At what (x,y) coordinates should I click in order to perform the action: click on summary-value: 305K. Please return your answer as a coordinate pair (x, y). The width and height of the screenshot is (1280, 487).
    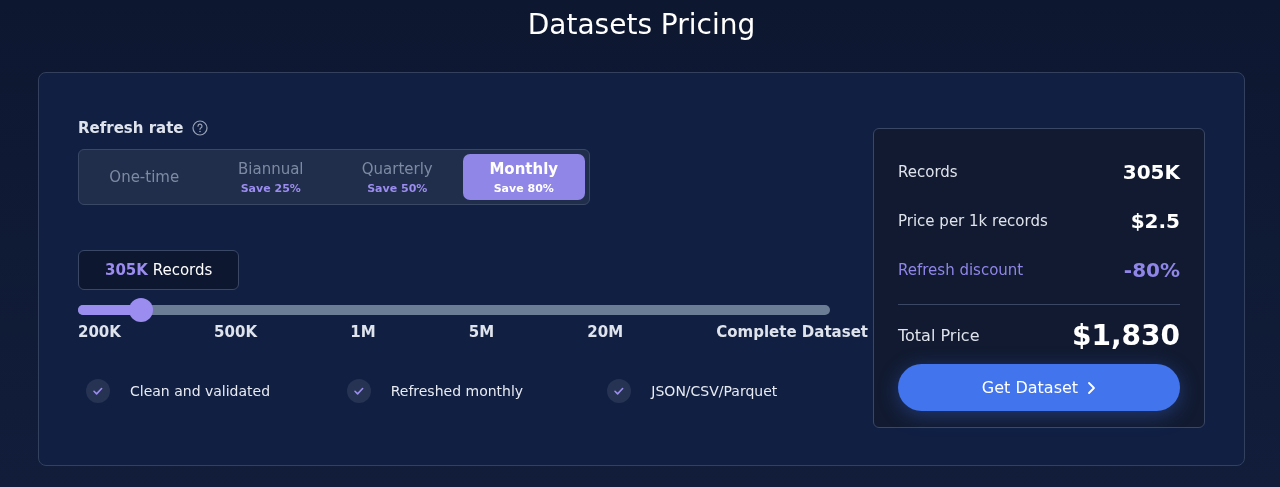
    Looking at the image, I should click on (1151, 171).